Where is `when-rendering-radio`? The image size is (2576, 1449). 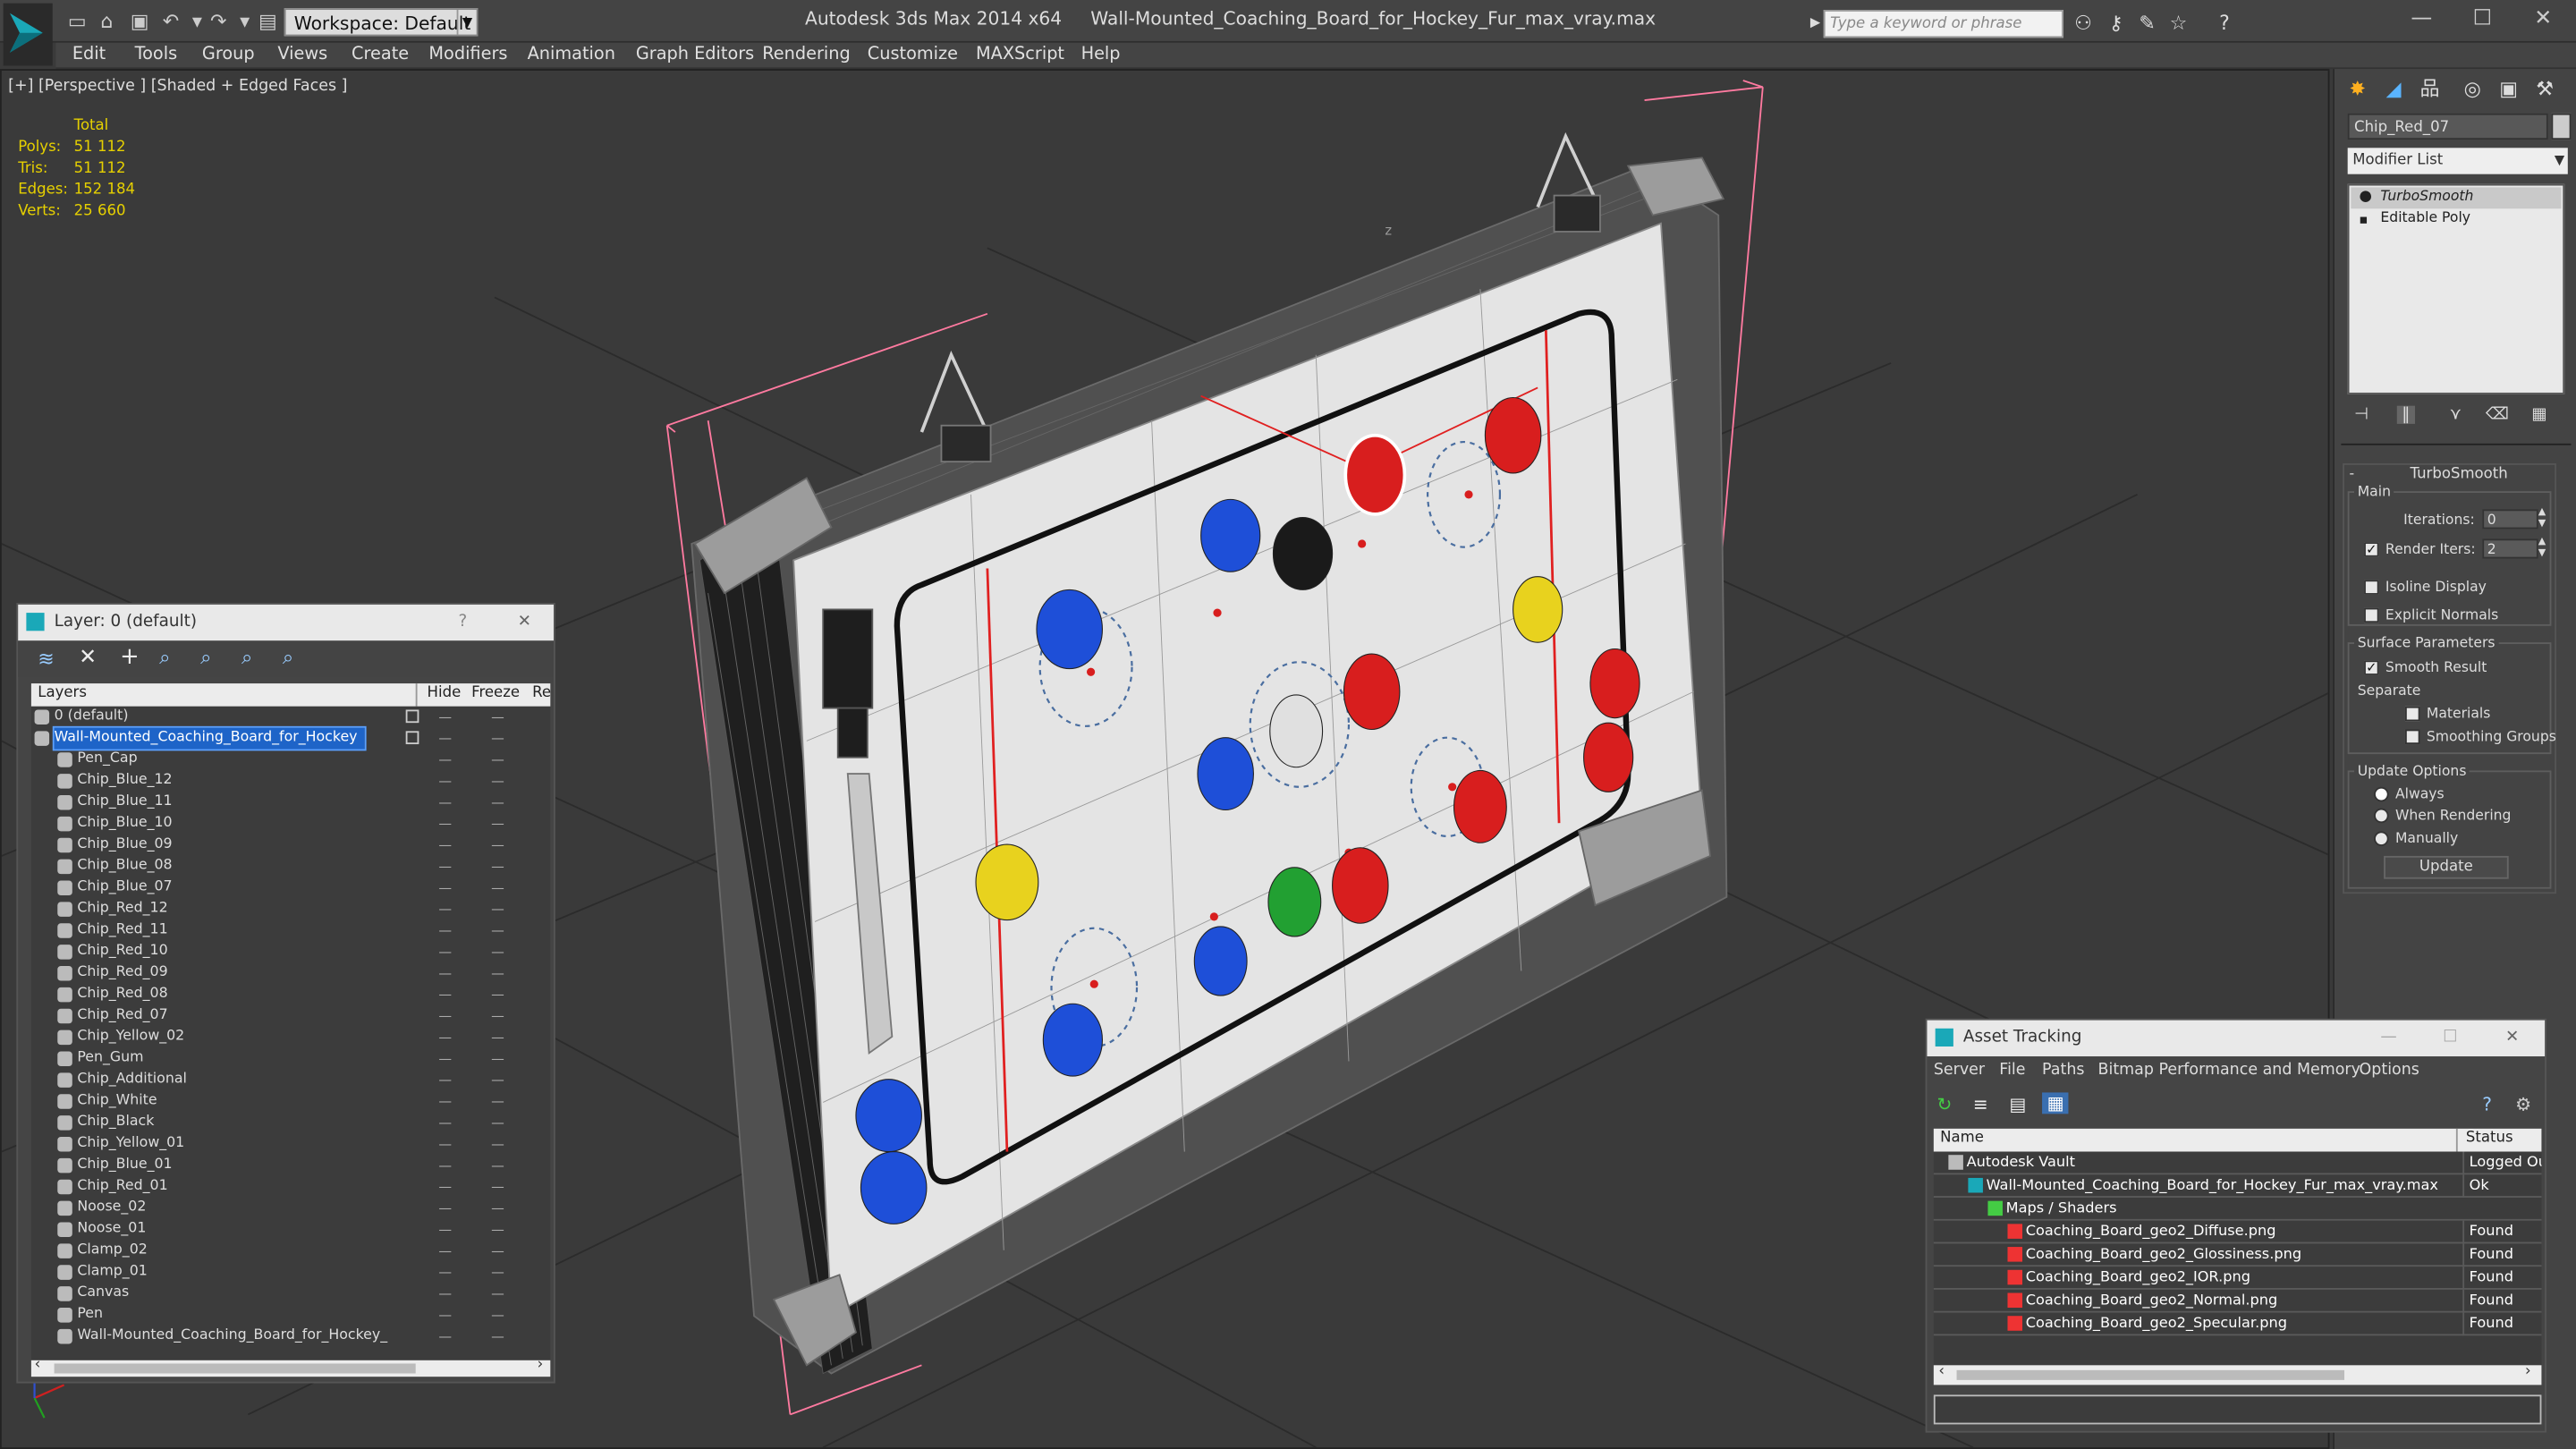
when-rendering-radio is located at coordinates (2381, 816).